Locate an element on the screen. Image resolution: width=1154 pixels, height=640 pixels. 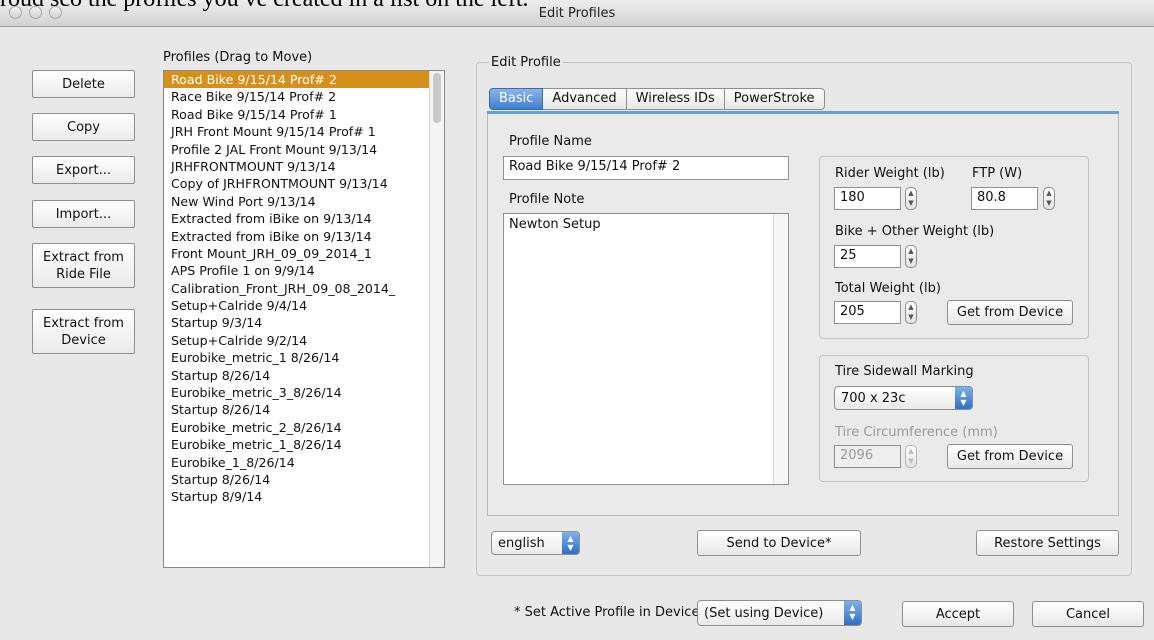
profile-list-item: Setup+Calride 9/2/14 is located at coordinates (304, 340).